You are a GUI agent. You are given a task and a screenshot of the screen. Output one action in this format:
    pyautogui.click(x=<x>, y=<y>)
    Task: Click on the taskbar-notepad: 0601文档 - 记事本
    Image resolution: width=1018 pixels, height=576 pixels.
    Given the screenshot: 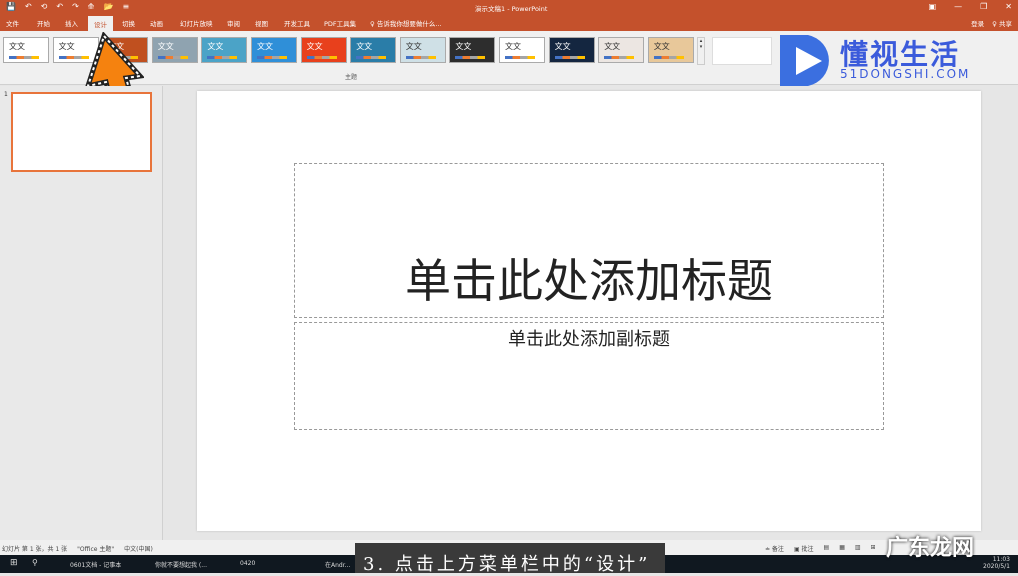 What is the action you would take?
    pyautogui.click(x=95, y=564)
    